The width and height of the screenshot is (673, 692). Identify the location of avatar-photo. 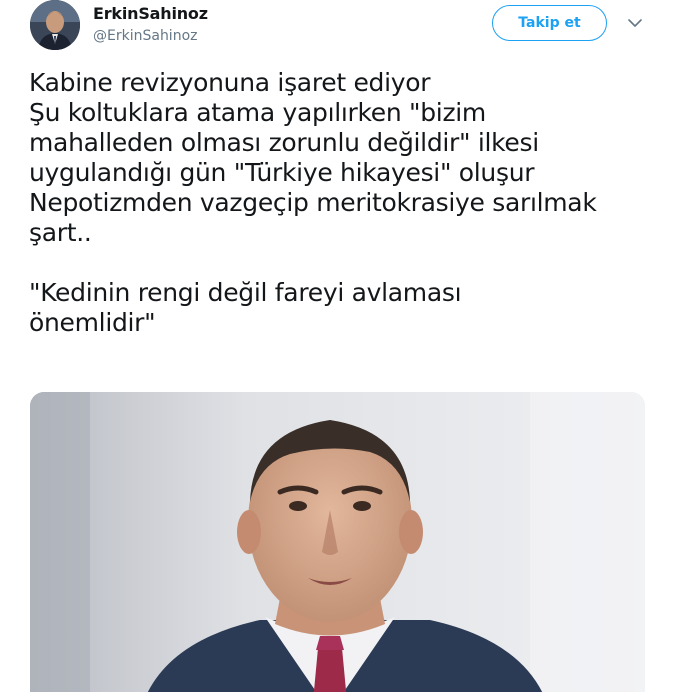
(55, 25).